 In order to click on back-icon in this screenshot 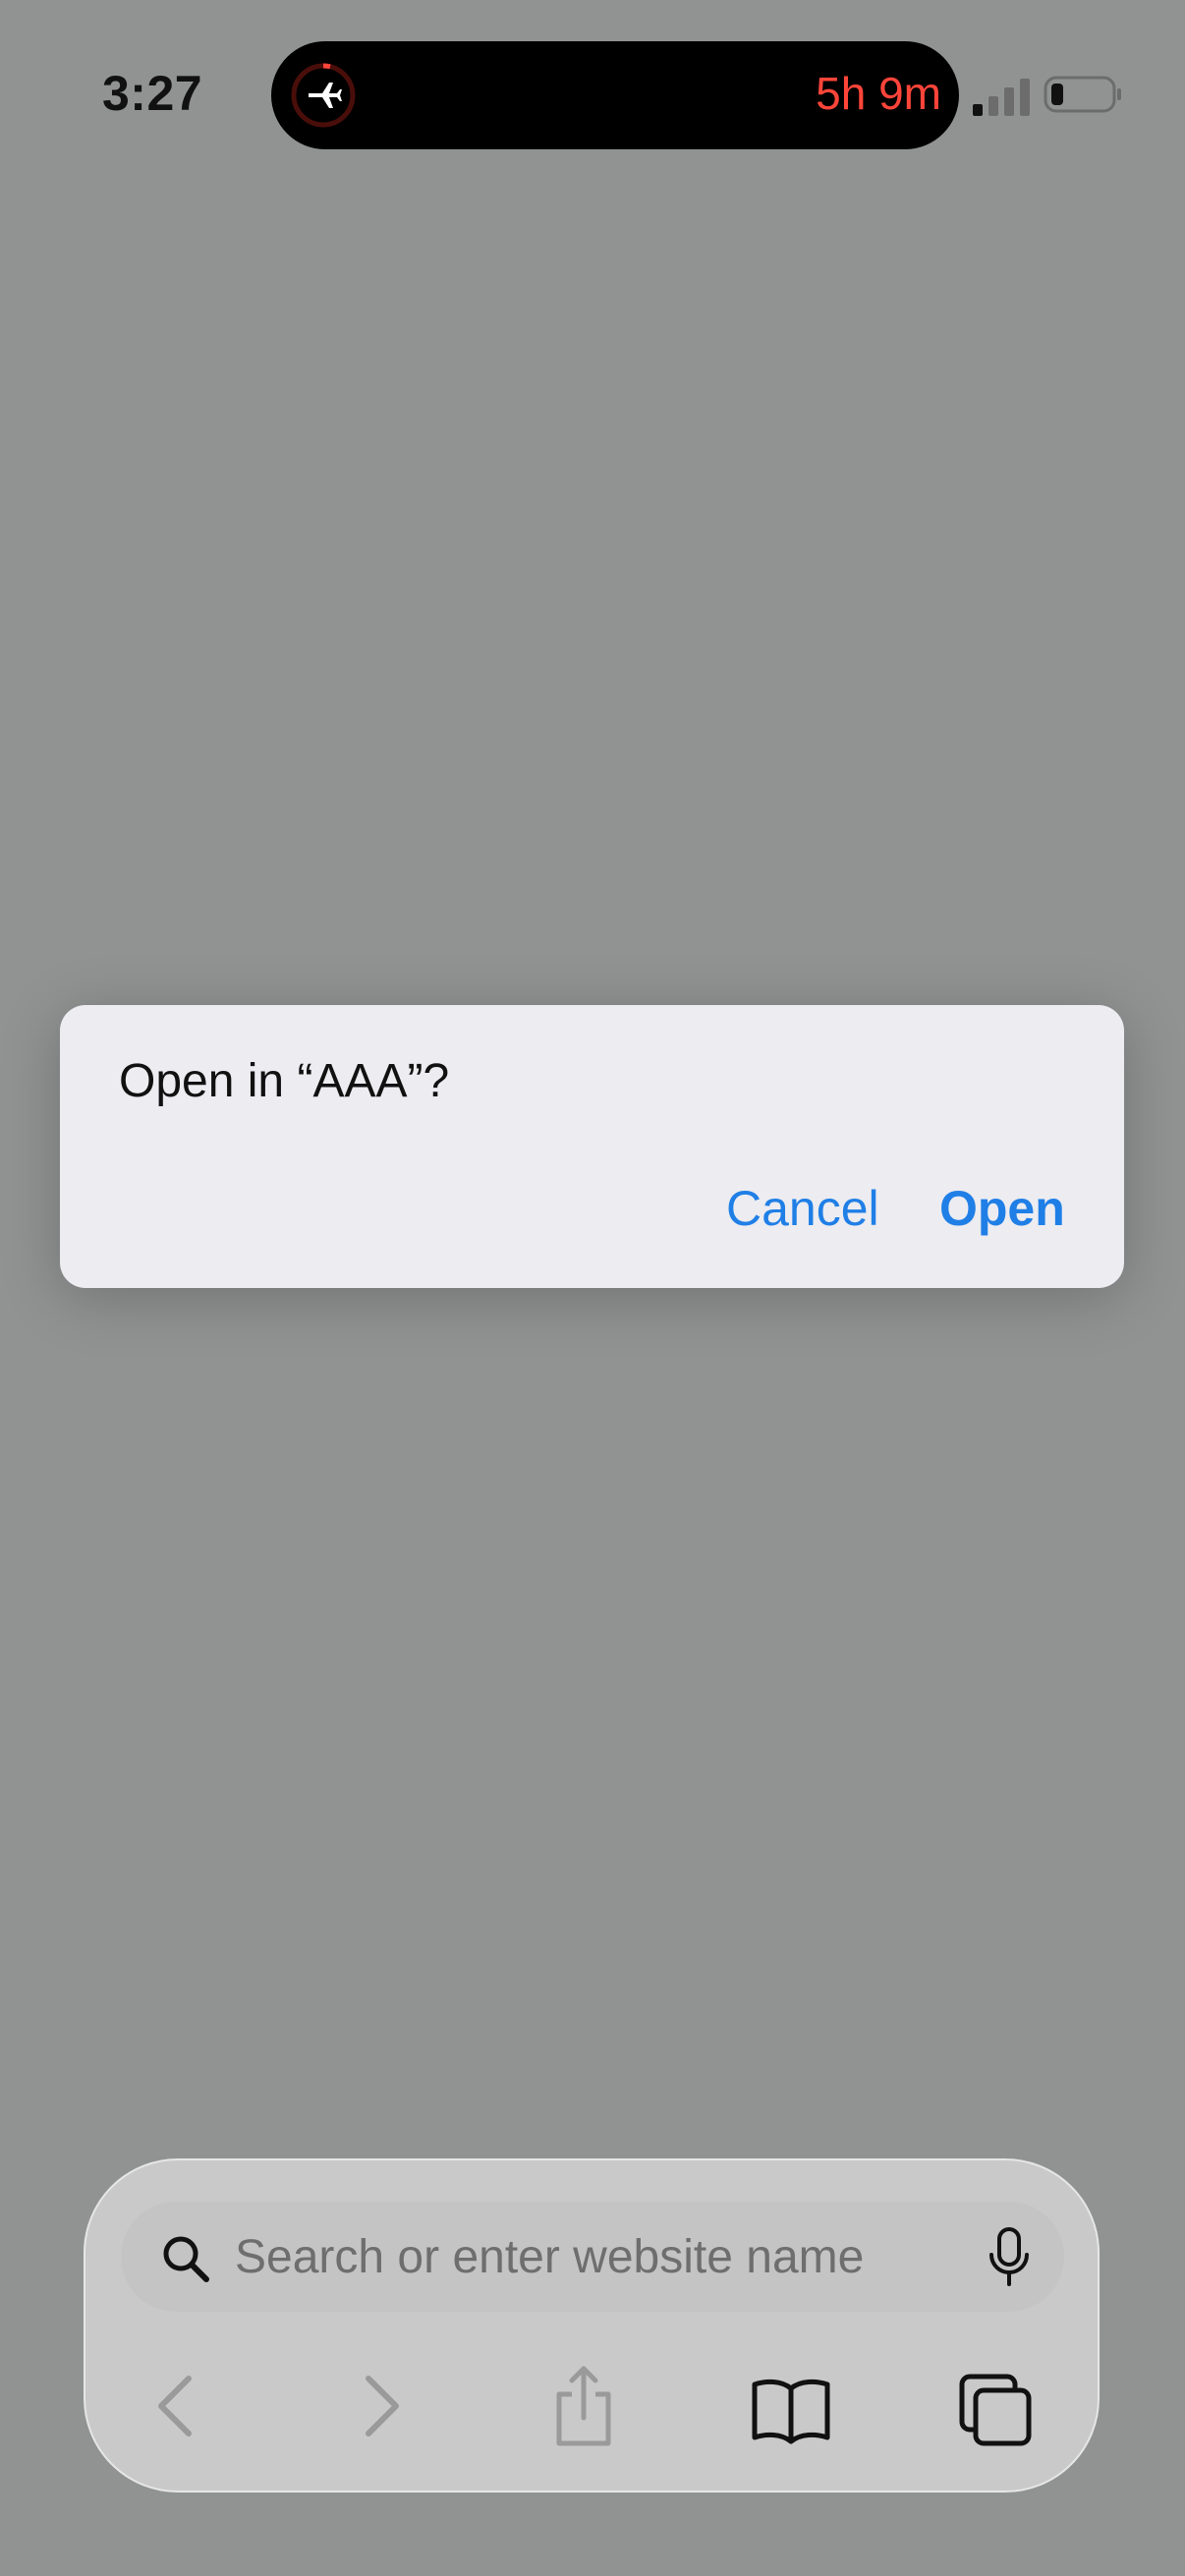, I will do `click(175, 2406)`.